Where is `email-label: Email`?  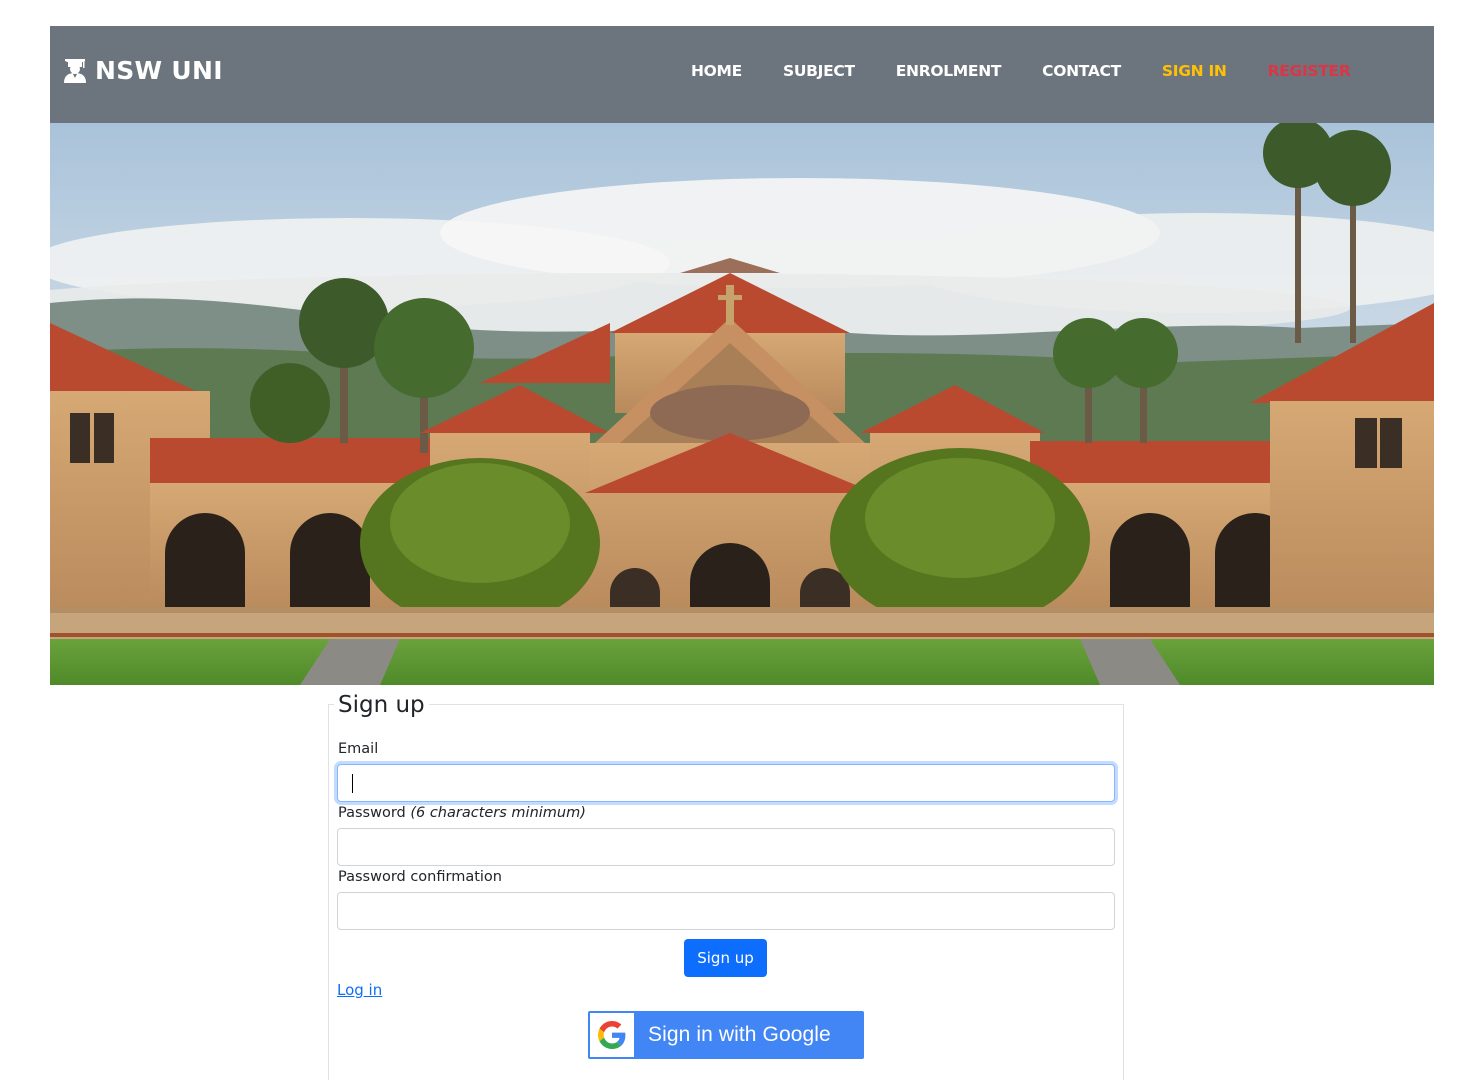 email-label: Email is located at coordinates (358, 749).